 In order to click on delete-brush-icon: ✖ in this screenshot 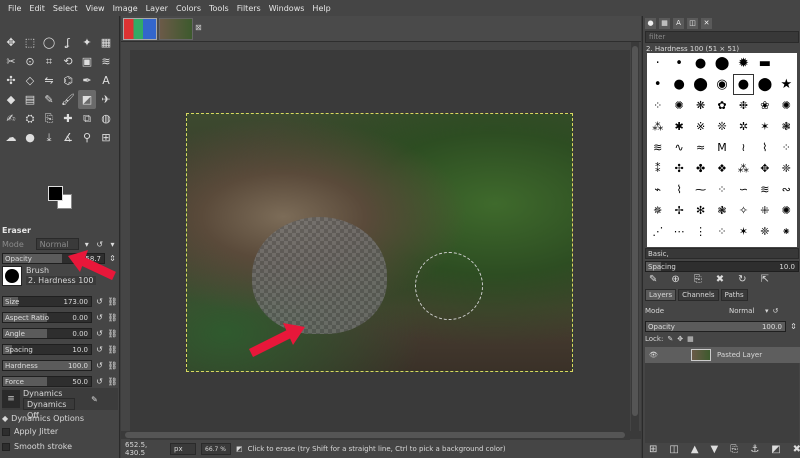, I will do `click(720, 279)`.